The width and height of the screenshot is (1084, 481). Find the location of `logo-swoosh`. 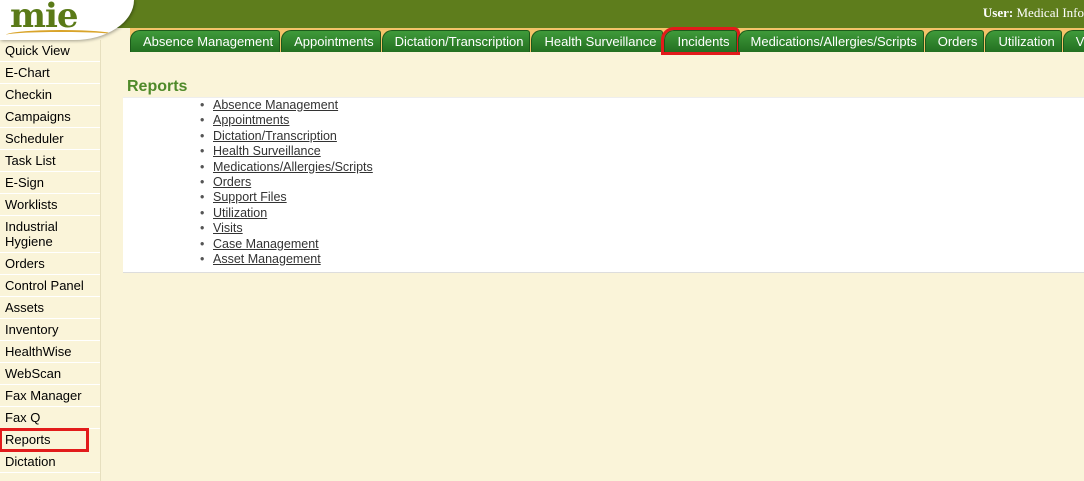

logo-swoosh is located at coordinates (61, 35).